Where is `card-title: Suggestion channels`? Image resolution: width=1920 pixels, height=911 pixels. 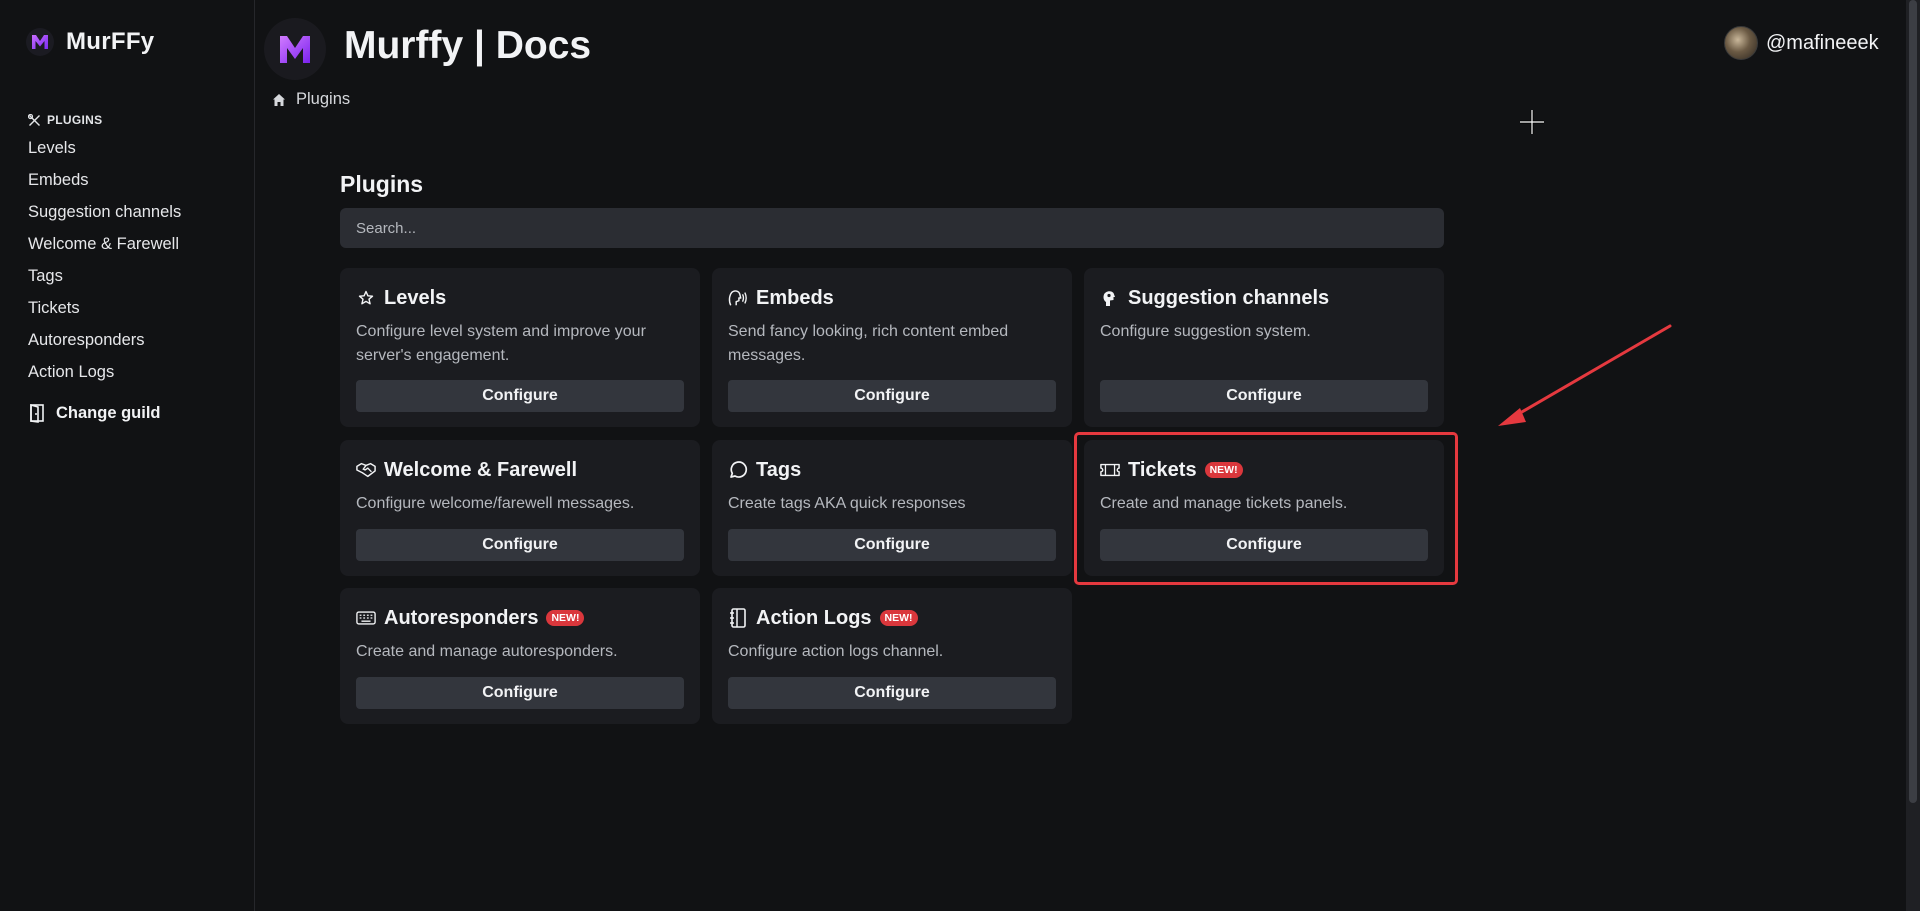 card-title: Suggestion channels is located at coordinates (1229, 297).